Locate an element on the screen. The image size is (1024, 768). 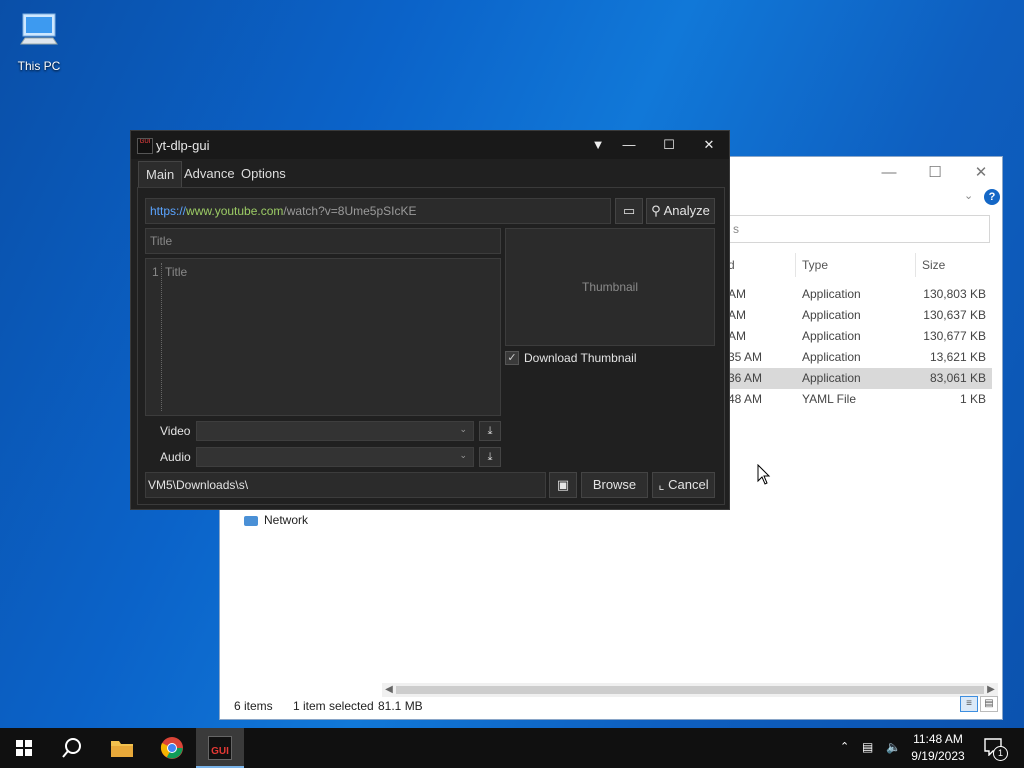
nav-item-label: Network is located at coordinates (286, 520).